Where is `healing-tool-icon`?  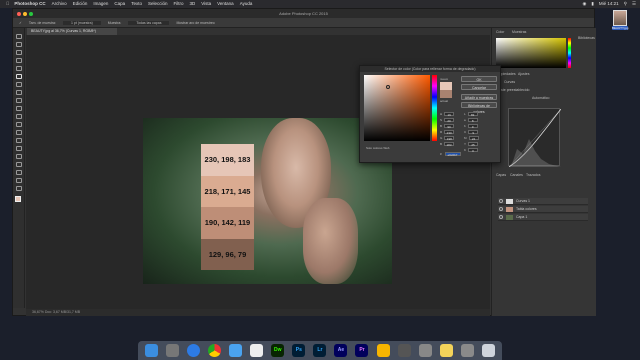
healing-tool-icon is located at coordinates (19, 84).